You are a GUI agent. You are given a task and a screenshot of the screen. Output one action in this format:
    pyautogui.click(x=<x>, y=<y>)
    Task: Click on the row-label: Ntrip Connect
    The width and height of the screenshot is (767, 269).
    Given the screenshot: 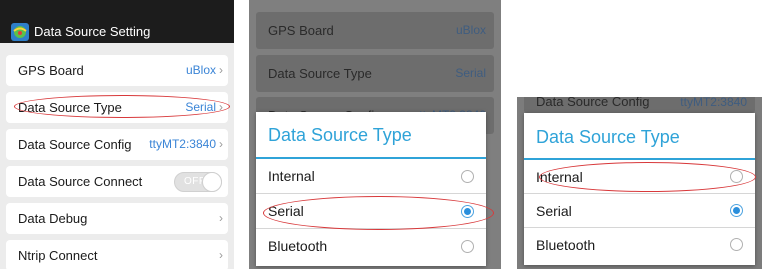 What is the action you would take?
    pyautogui.click(x=58, y=255)
    